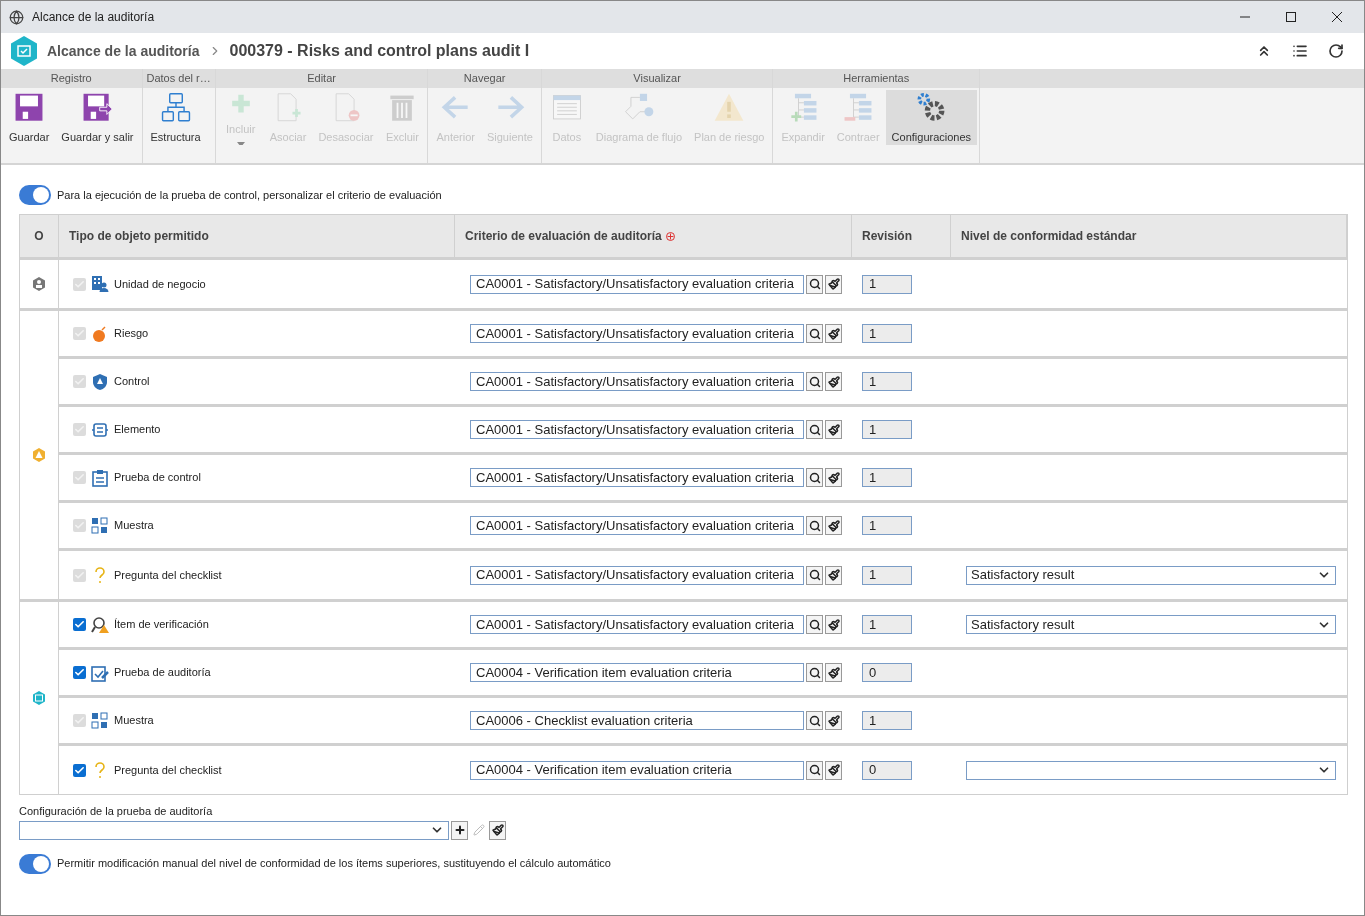  I want to click on ribbon-button: Estructura, so click(175, 117).